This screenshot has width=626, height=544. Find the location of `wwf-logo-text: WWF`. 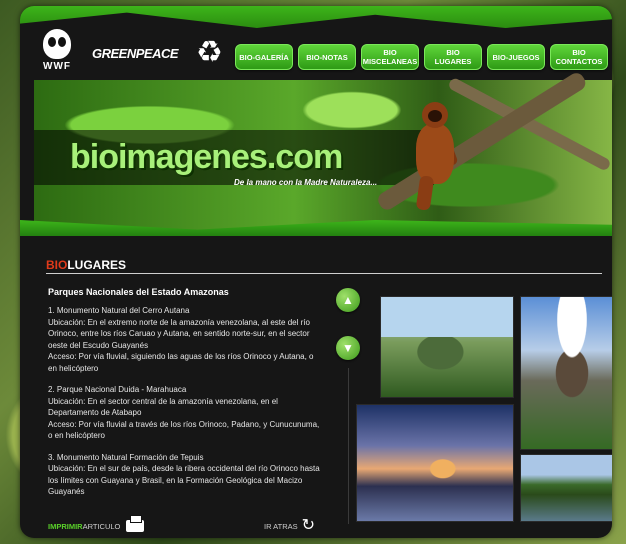

wwf-logo-text: WWF is located at coordinates (57, 66).